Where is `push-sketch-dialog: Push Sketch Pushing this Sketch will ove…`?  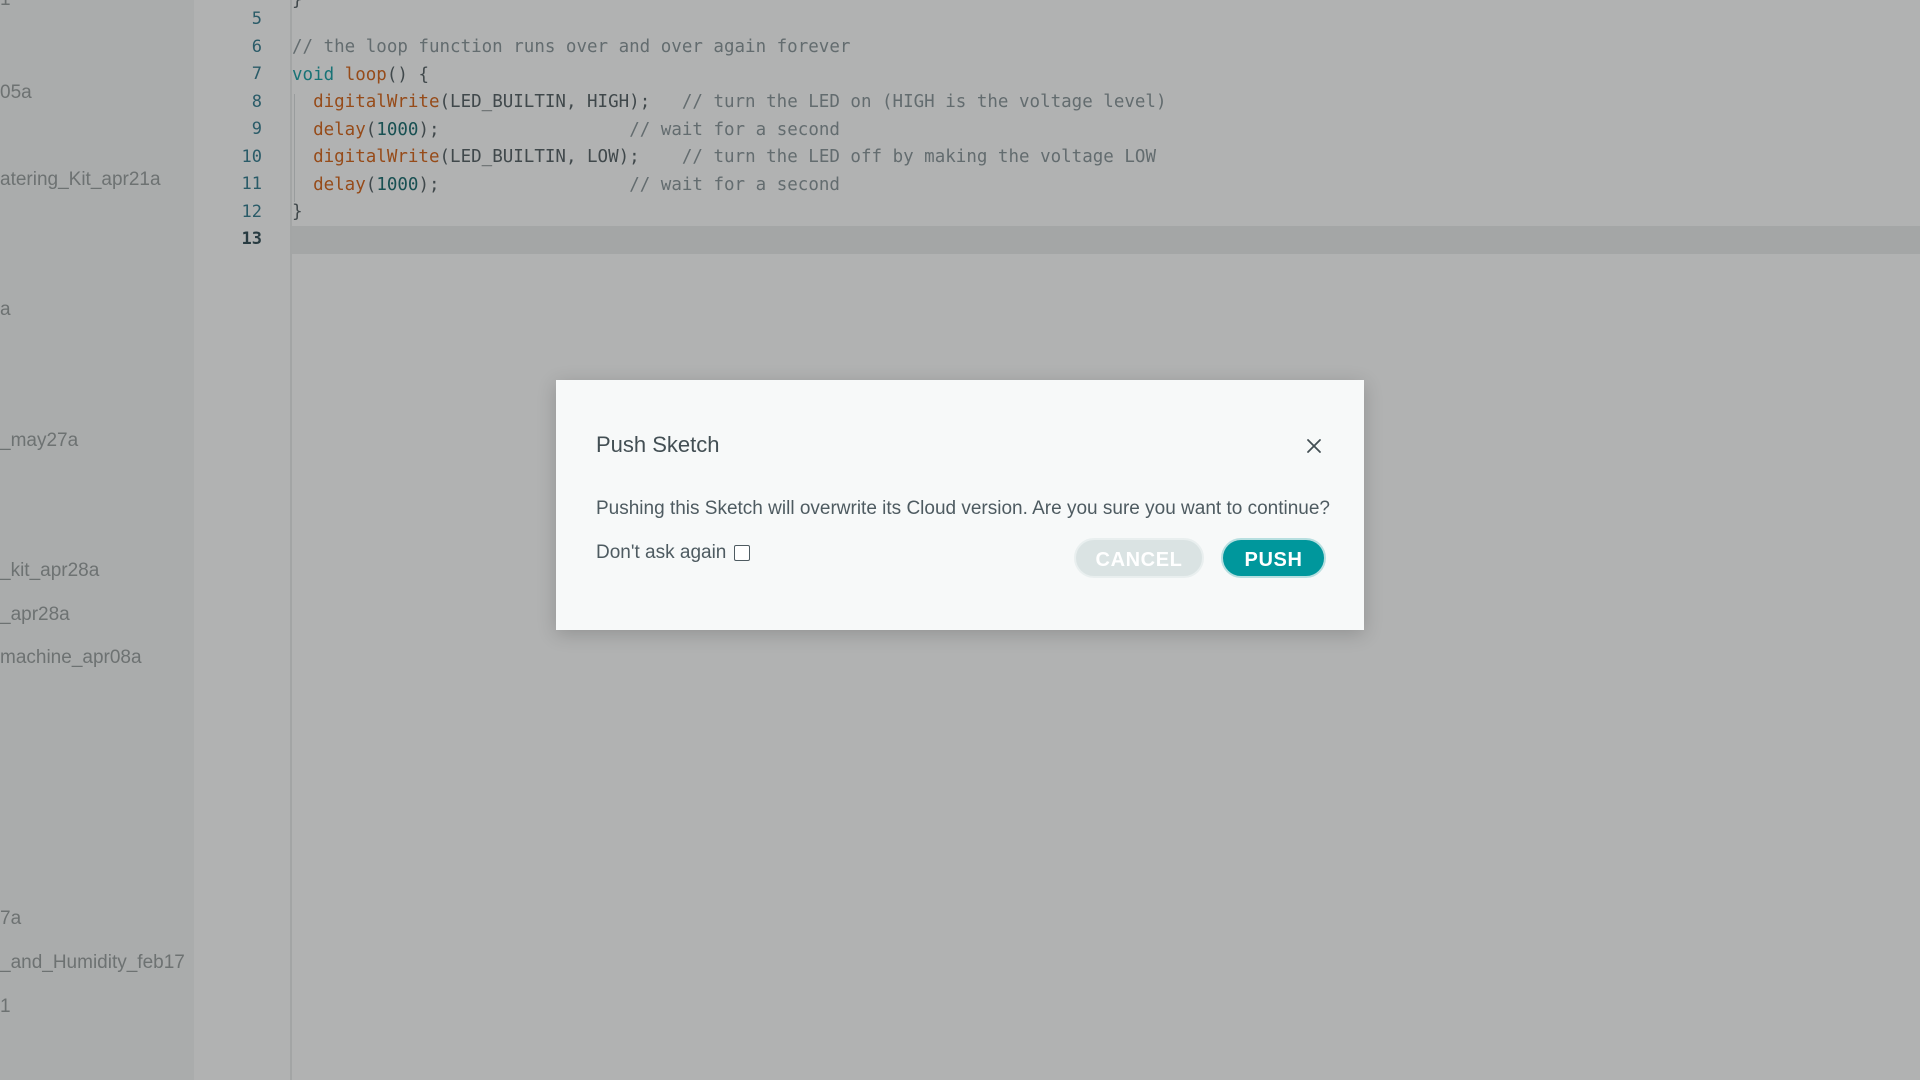 push-sketch-dialog: Push Sketch Pushing this Sketch will ove… is located at coordinates (960, 505).